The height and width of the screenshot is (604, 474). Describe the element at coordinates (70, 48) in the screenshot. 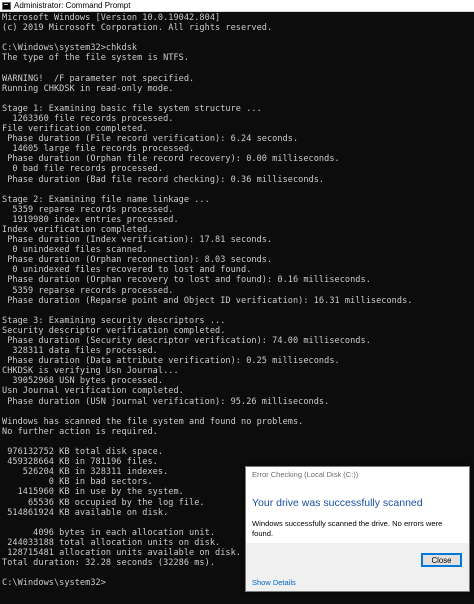

I see `console-line: C:\Windows\system32>chkdsk` at that location.